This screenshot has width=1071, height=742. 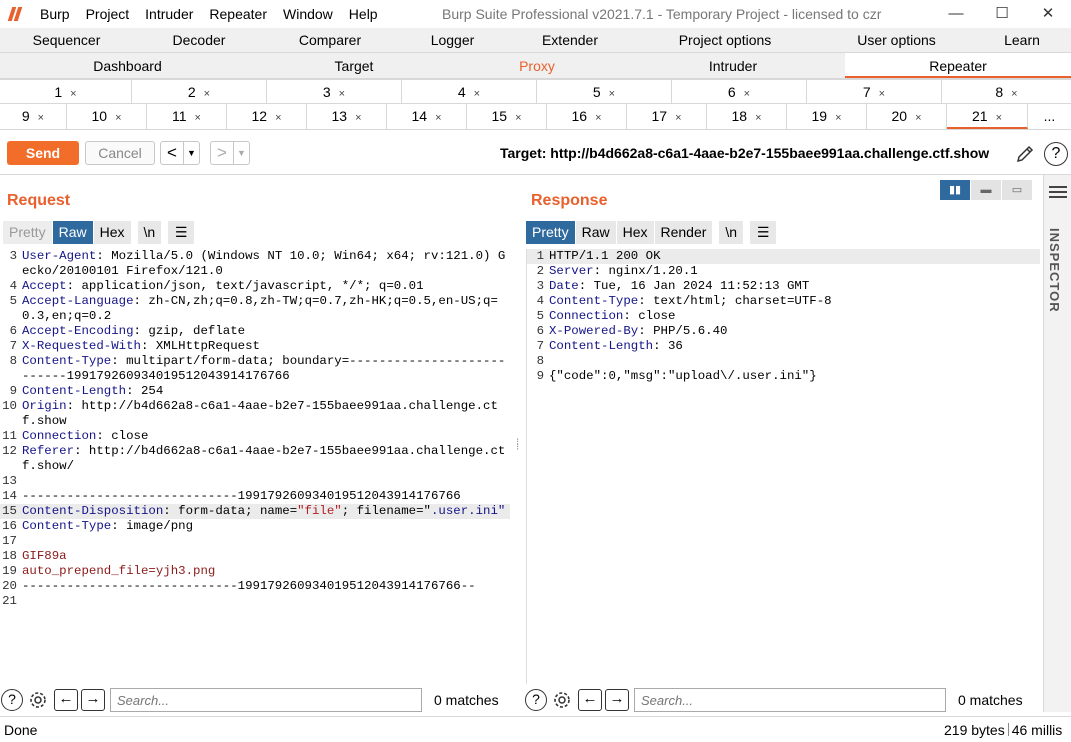 I want to click on request-mode-hex: Hex, so click(x=112, y=232).